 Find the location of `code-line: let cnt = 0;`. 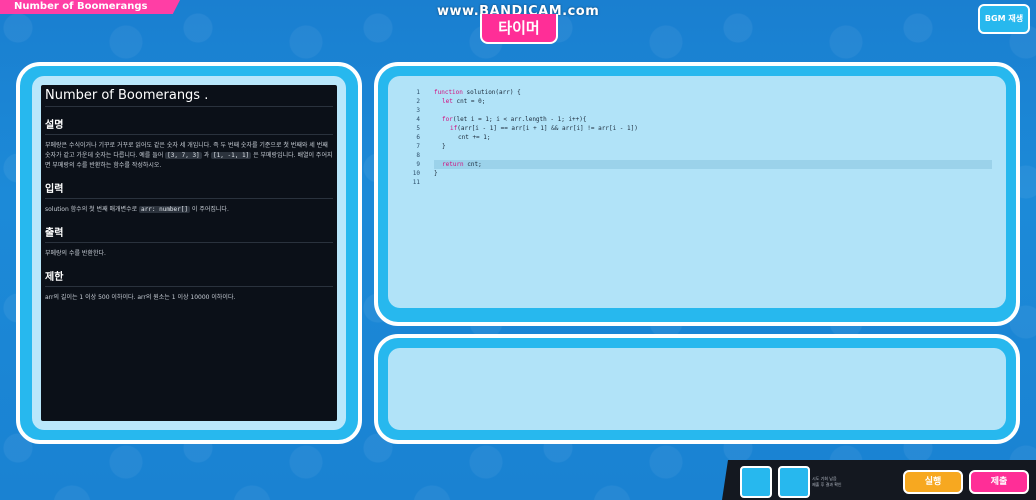

code-line: let cnt = 0; is located at coordinates (713, 101).